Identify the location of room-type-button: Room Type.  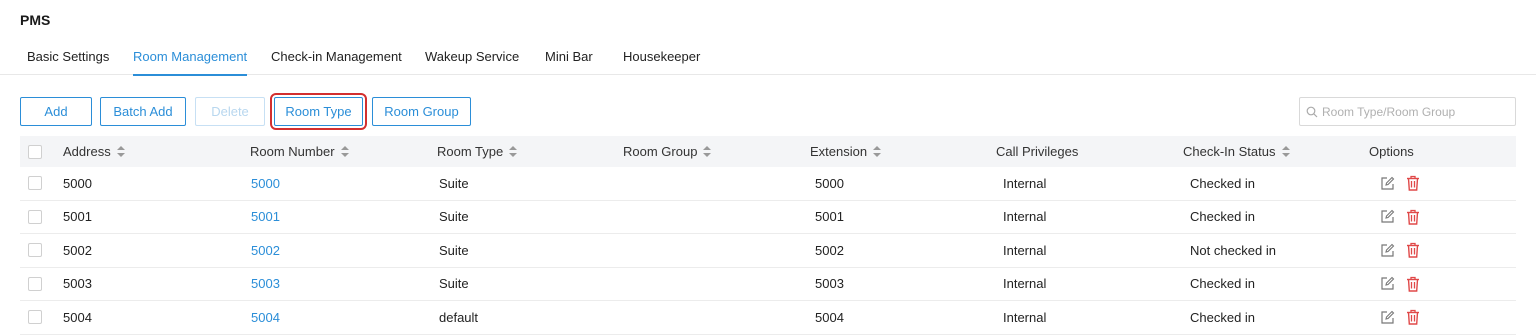
(318, 111).